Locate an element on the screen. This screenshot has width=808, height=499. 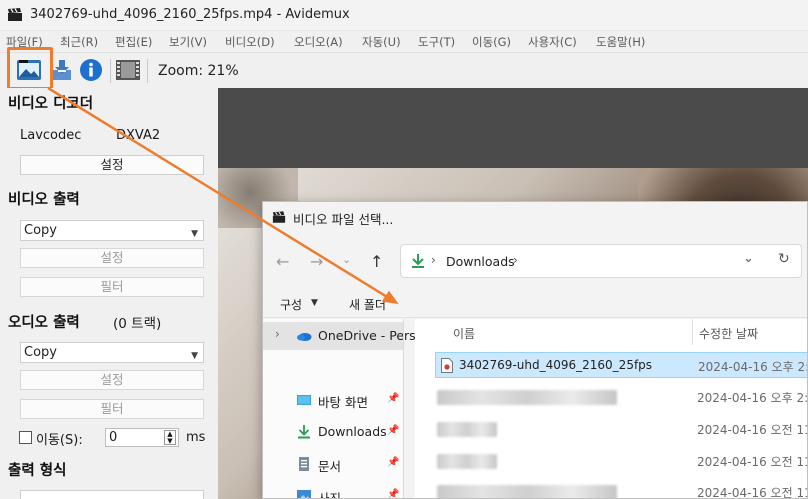
menu-video: 비디오(D) is located at coordinates (250, 42).